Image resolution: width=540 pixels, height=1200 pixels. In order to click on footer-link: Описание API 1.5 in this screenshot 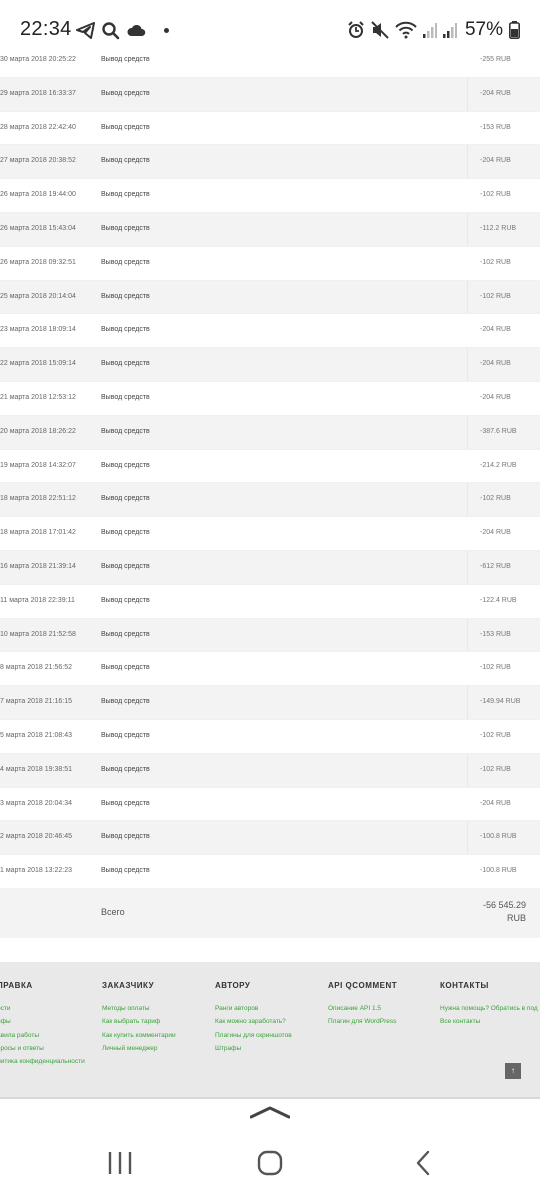, I will do `click(362, 1008)`.